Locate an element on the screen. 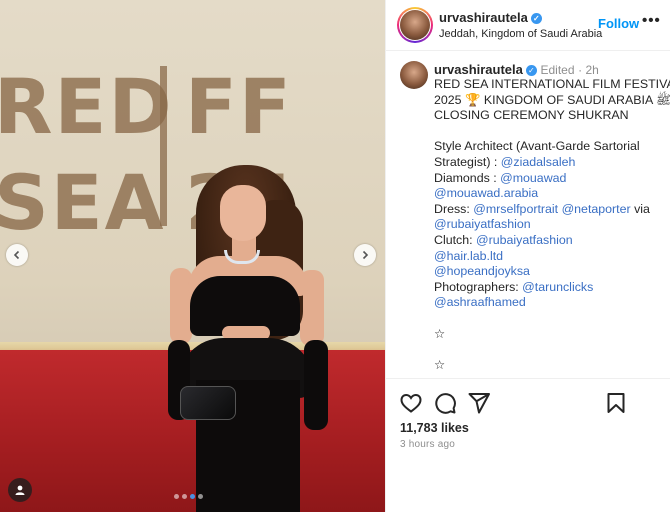 Image resolution: width=670 pixels, height=512 pixels. next-slide-button is located at coordinates (365, 255).